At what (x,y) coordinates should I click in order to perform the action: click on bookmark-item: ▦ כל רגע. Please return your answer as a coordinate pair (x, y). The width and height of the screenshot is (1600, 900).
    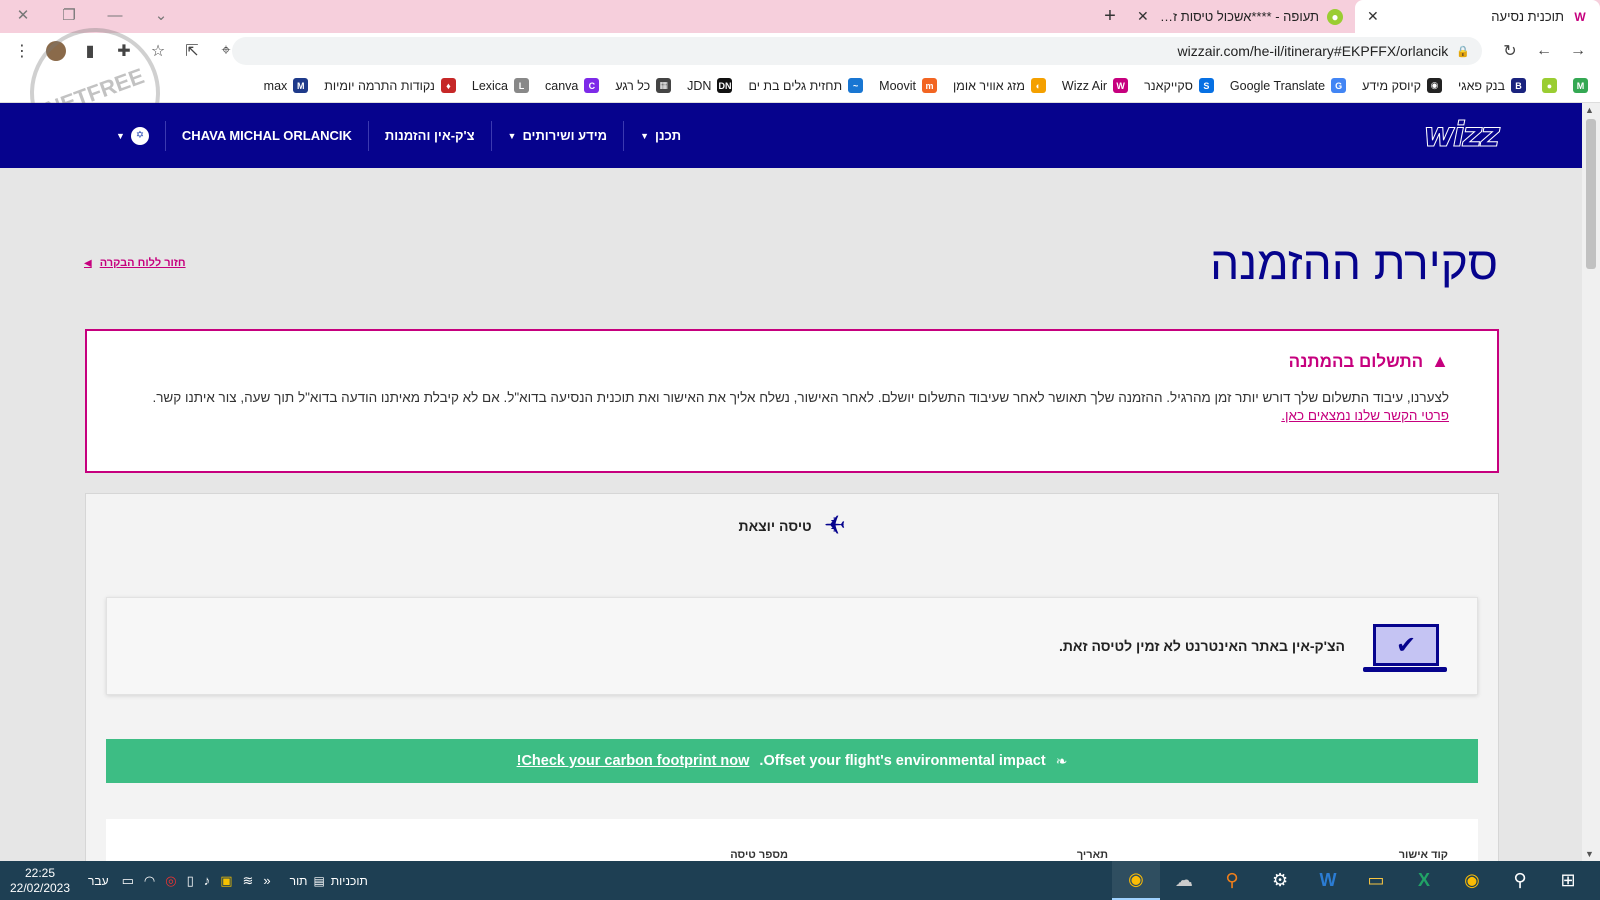
    Looking at the image, I should click on (643, 85).